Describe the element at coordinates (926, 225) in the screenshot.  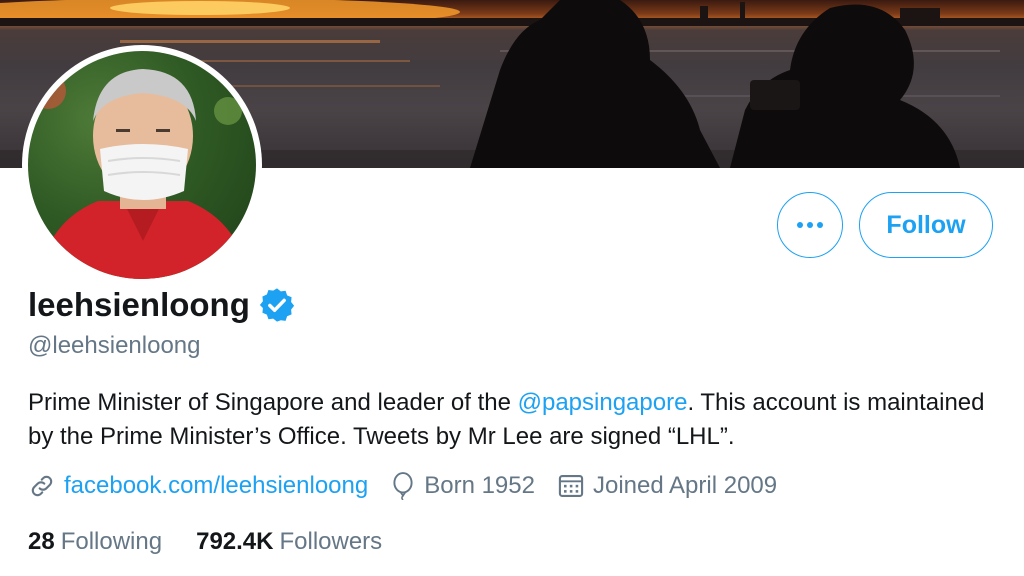
I see `follow-button: Follow` at that location.